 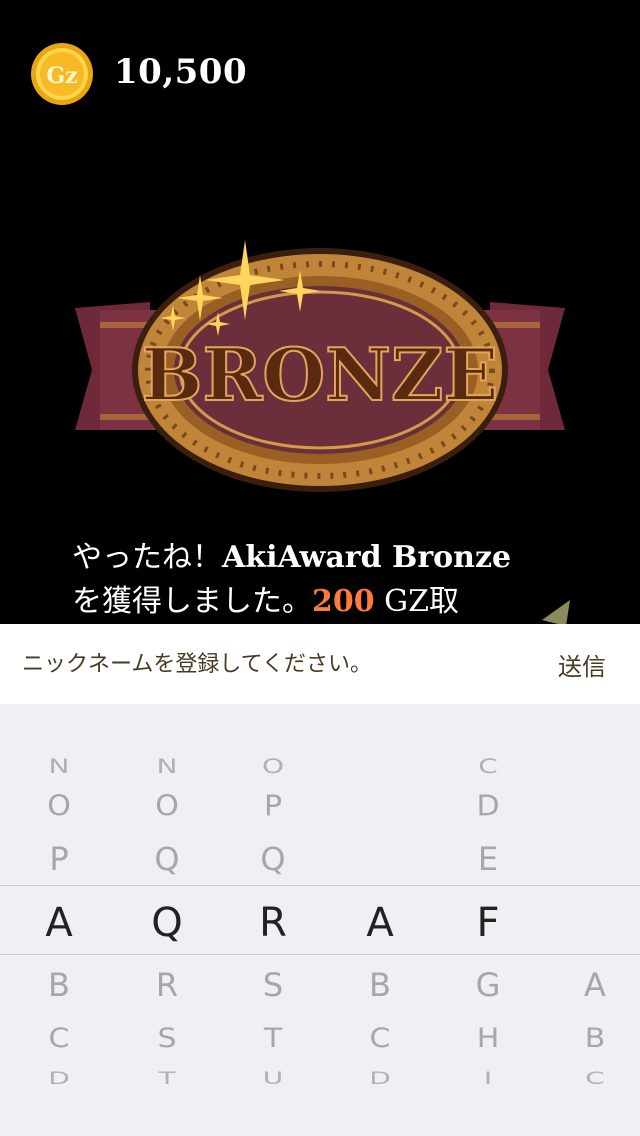 I want to click on picker-column-3: OPQRSTU, so click(x=273, y=920).